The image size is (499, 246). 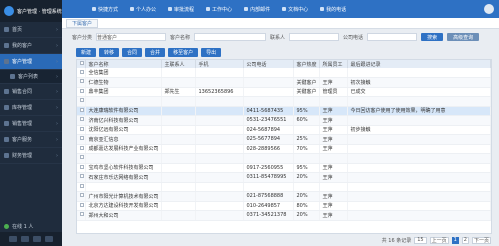 I want to click on advanced-search-button: 高级查询, so click(x=463, y=37).